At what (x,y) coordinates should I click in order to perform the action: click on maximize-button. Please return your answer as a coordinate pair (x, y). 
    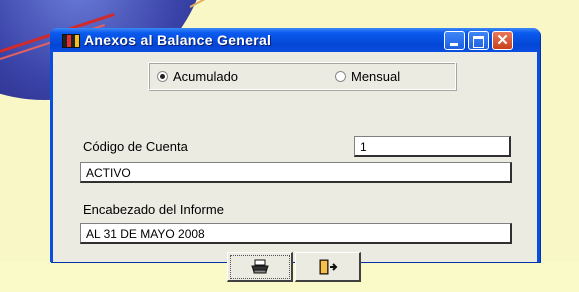
    Looking at the image, I should click on (478, 40).